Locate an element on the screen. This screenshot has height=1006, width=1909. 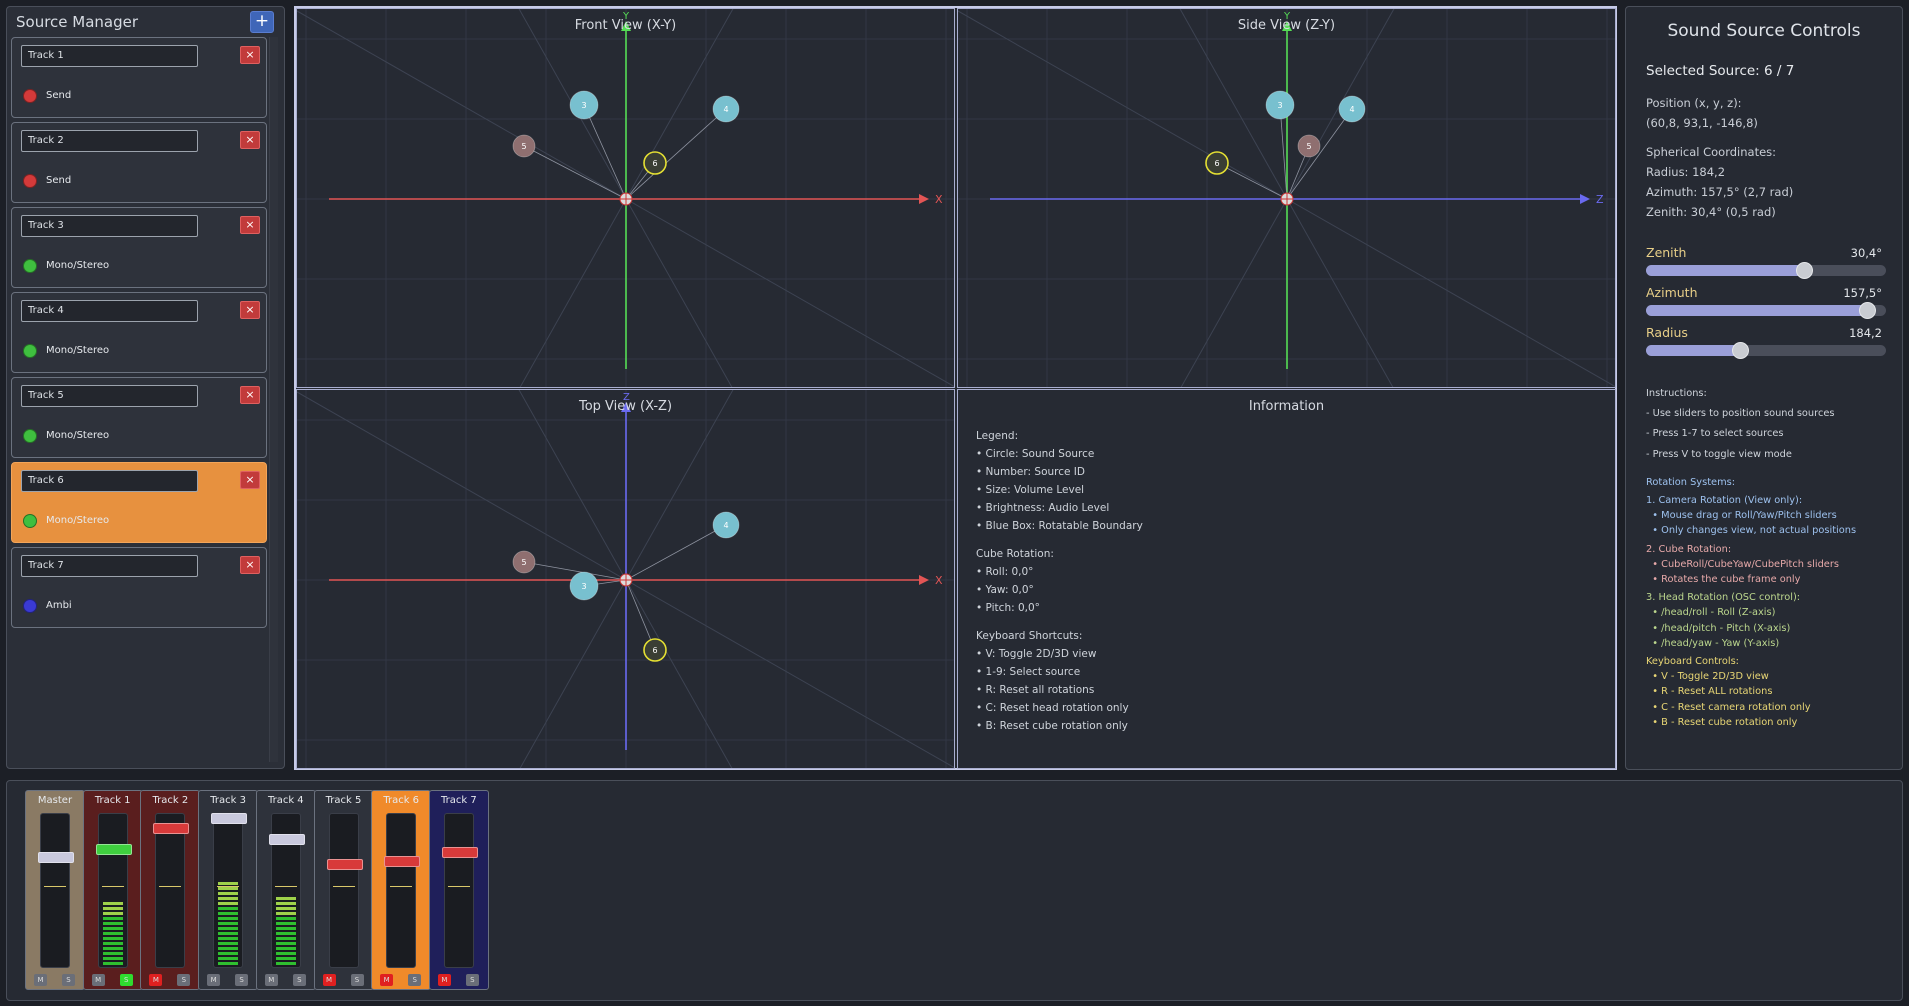
instruction-line: 3. Head Rotation (OSC control): is located at coordinates (1723, 598).